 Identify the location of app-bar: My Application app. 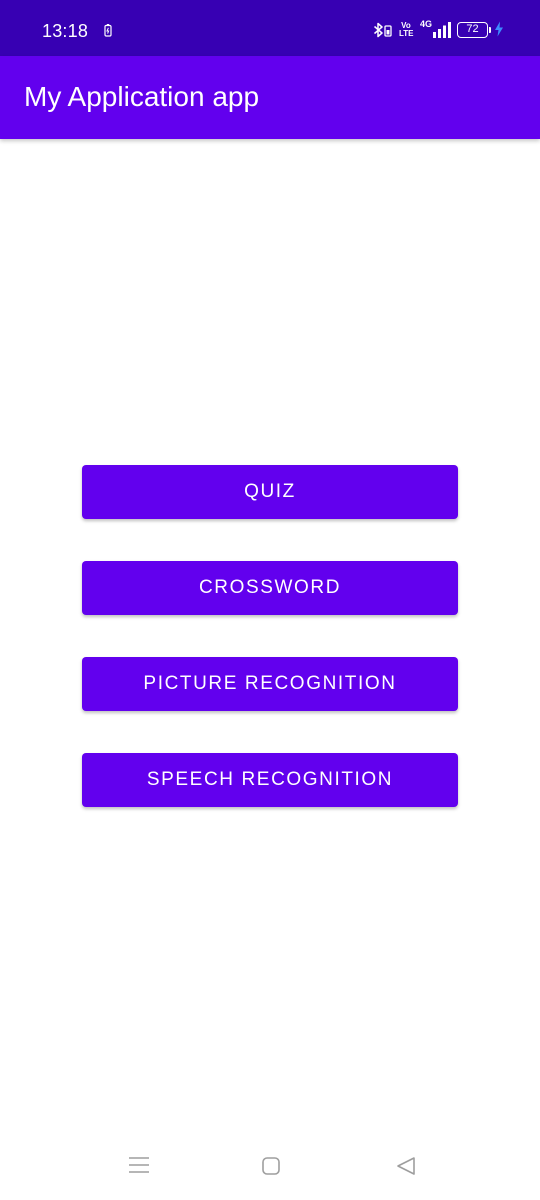
(270, 97).